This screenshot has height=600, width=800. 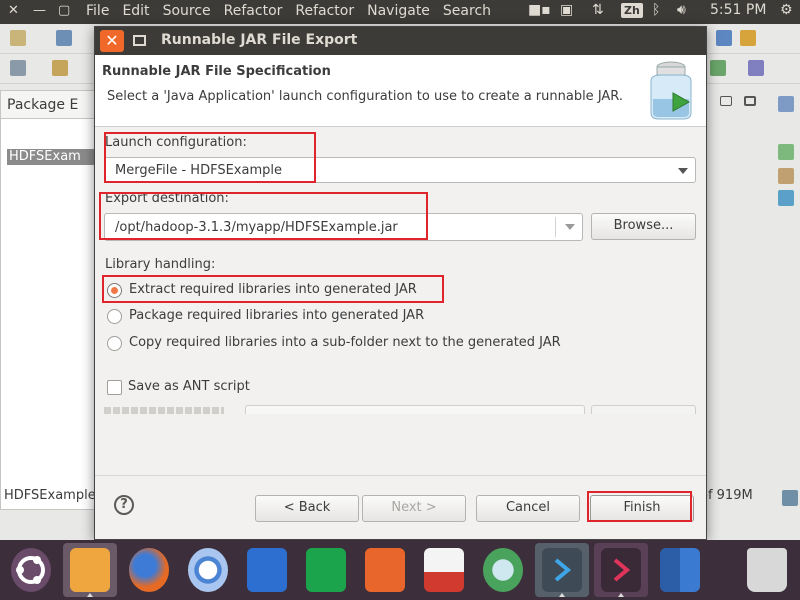 What do you see at coordinates (39, 10) in the screenshot?
I see `window-minimize-icon: —` at bounding box center [39, 10].